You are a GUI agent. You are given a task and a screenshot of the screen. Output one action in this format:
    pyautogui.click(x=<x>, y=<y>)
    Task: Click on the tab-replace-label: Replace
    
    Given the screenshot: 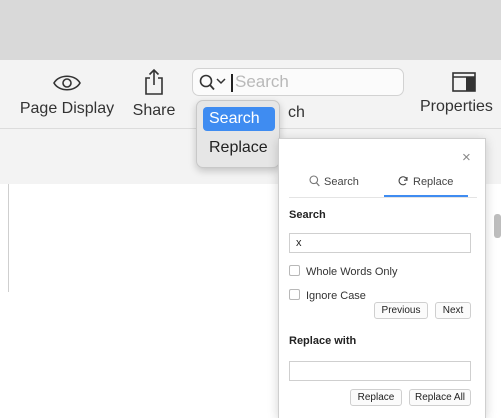 What is the action you would take?
    pyautogui.click(x=433, y=182)
    